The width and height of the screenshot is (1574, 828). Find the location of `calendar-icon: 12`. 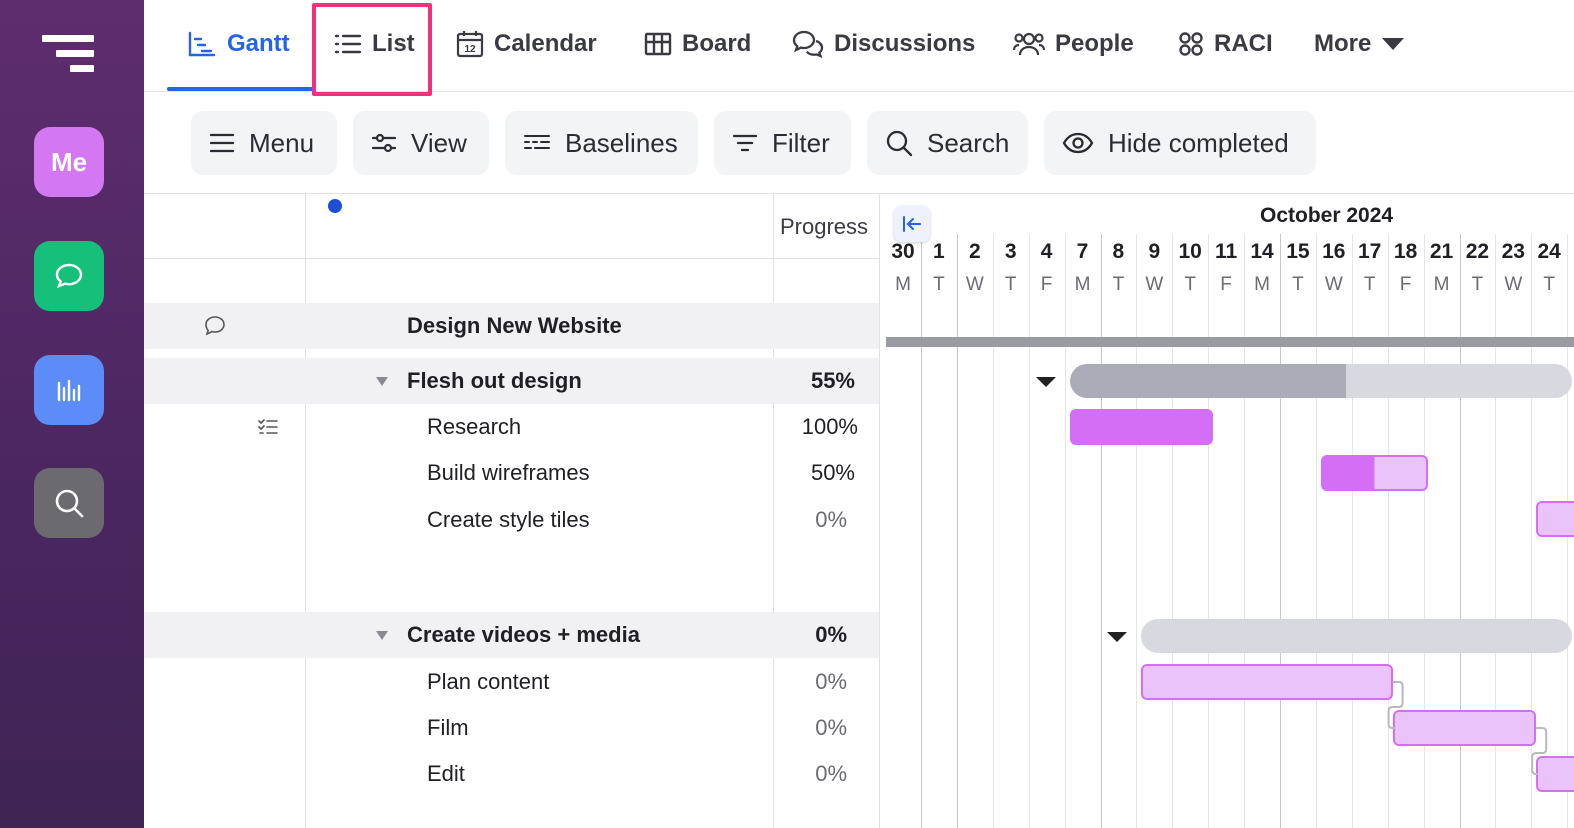

calendar-icon: 12 is located at coordinates (470, 44).